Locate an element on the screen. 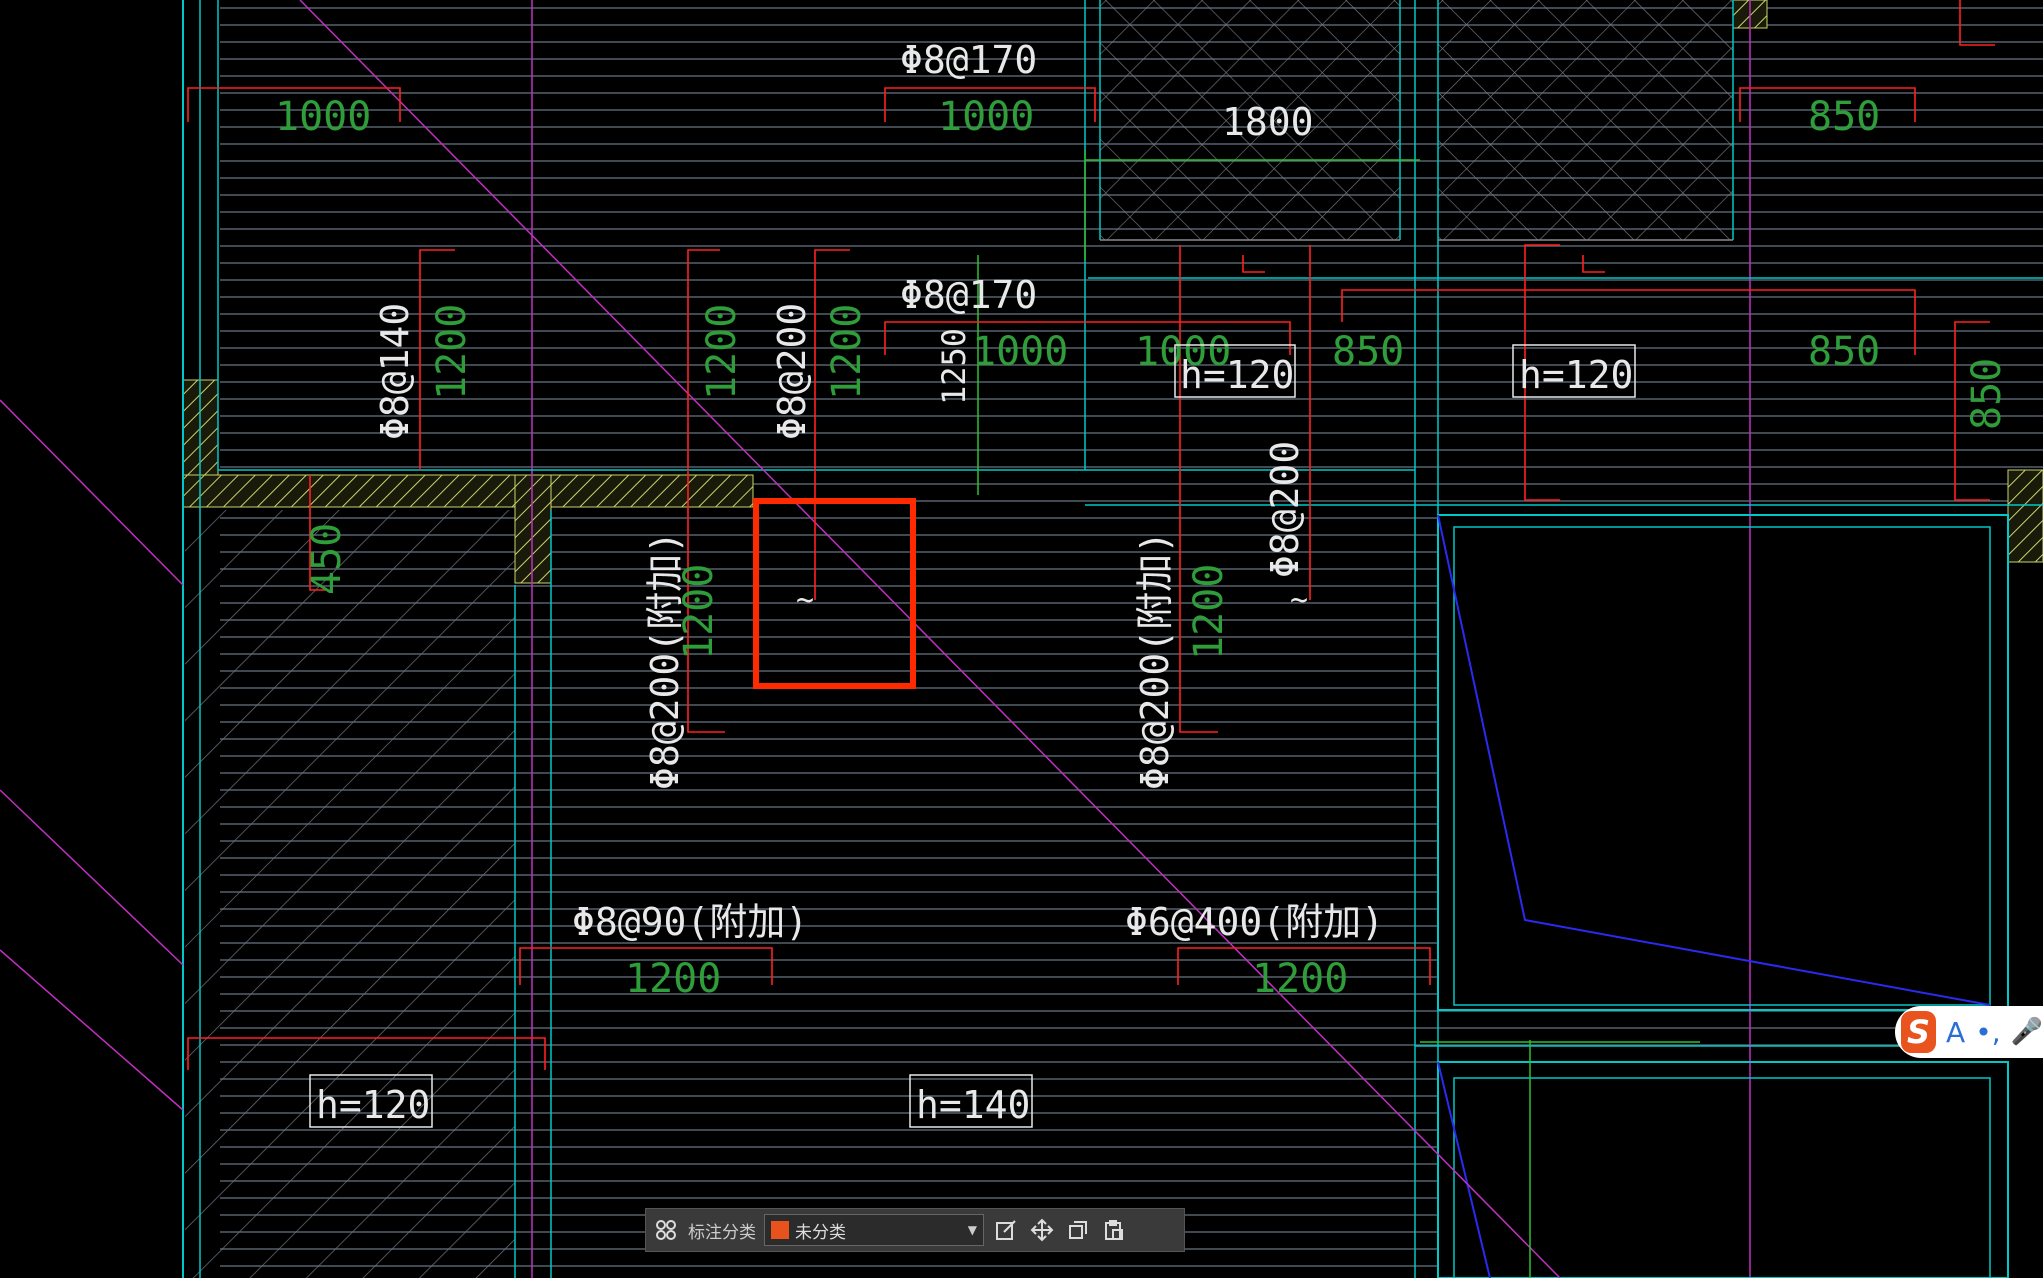 This screenshot has width=2043, height=1278. paste-icon is located at coordinates (1114, 1230).